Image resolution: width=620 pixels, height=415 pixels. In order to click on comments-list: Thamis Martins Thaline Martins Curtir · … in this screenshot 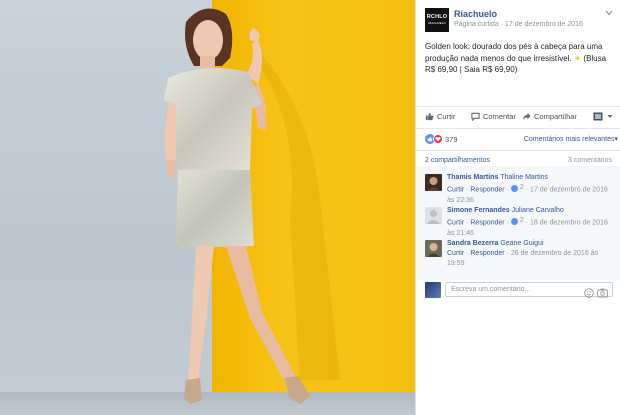, I will do `click(518, 223)`.